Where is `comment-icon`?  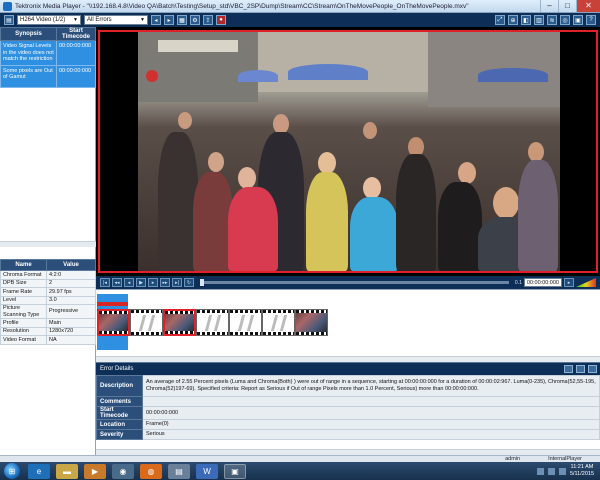 comment-icon is located at coordinates (568, 369).